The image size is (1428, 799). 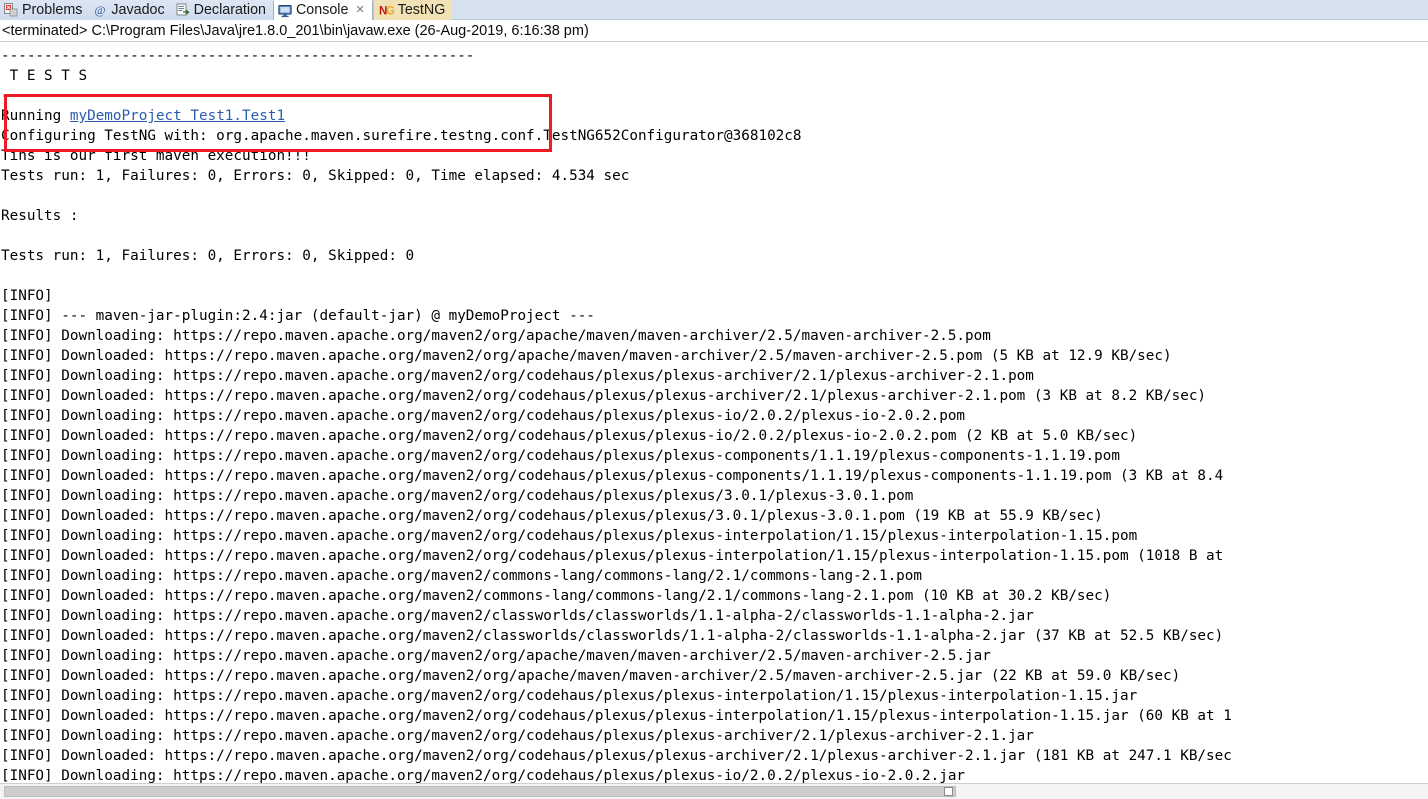 I want to click on tab-problems-label: Problems, so click(x=52, y=9).